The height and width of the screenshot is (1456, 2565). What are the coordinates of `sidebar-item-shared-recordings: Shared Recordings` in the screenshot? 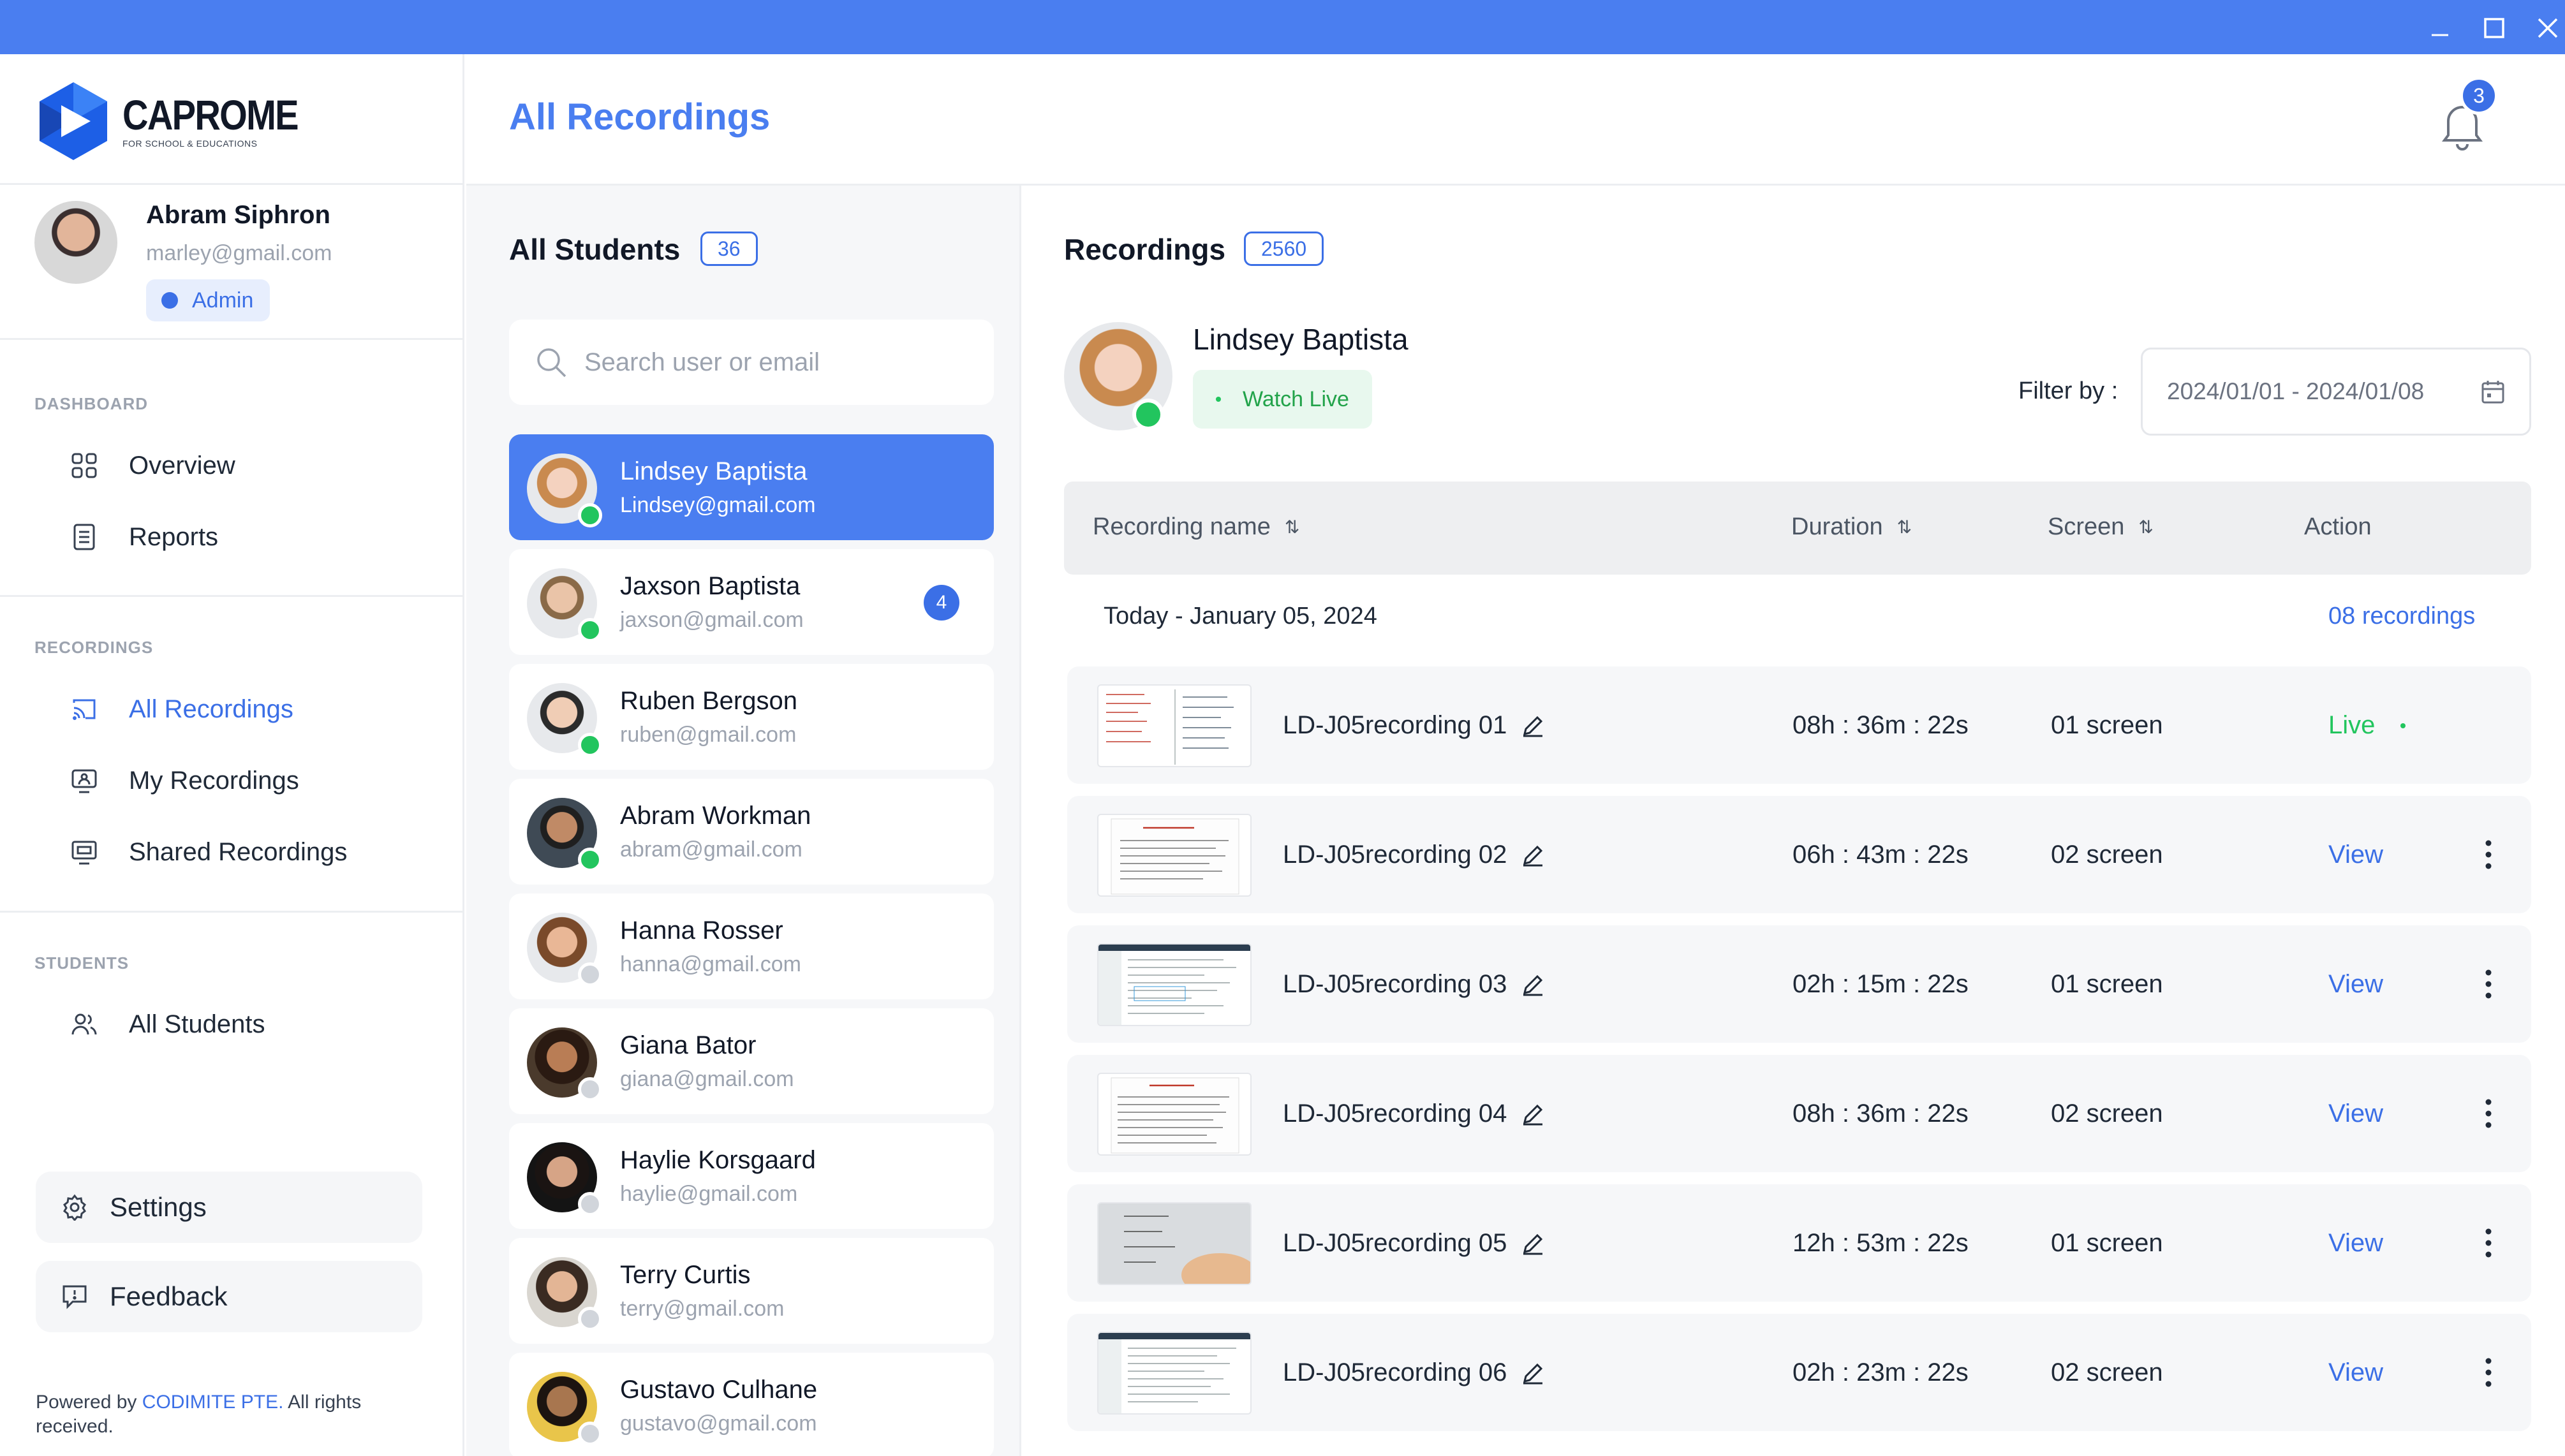 It's located at (208, 852).